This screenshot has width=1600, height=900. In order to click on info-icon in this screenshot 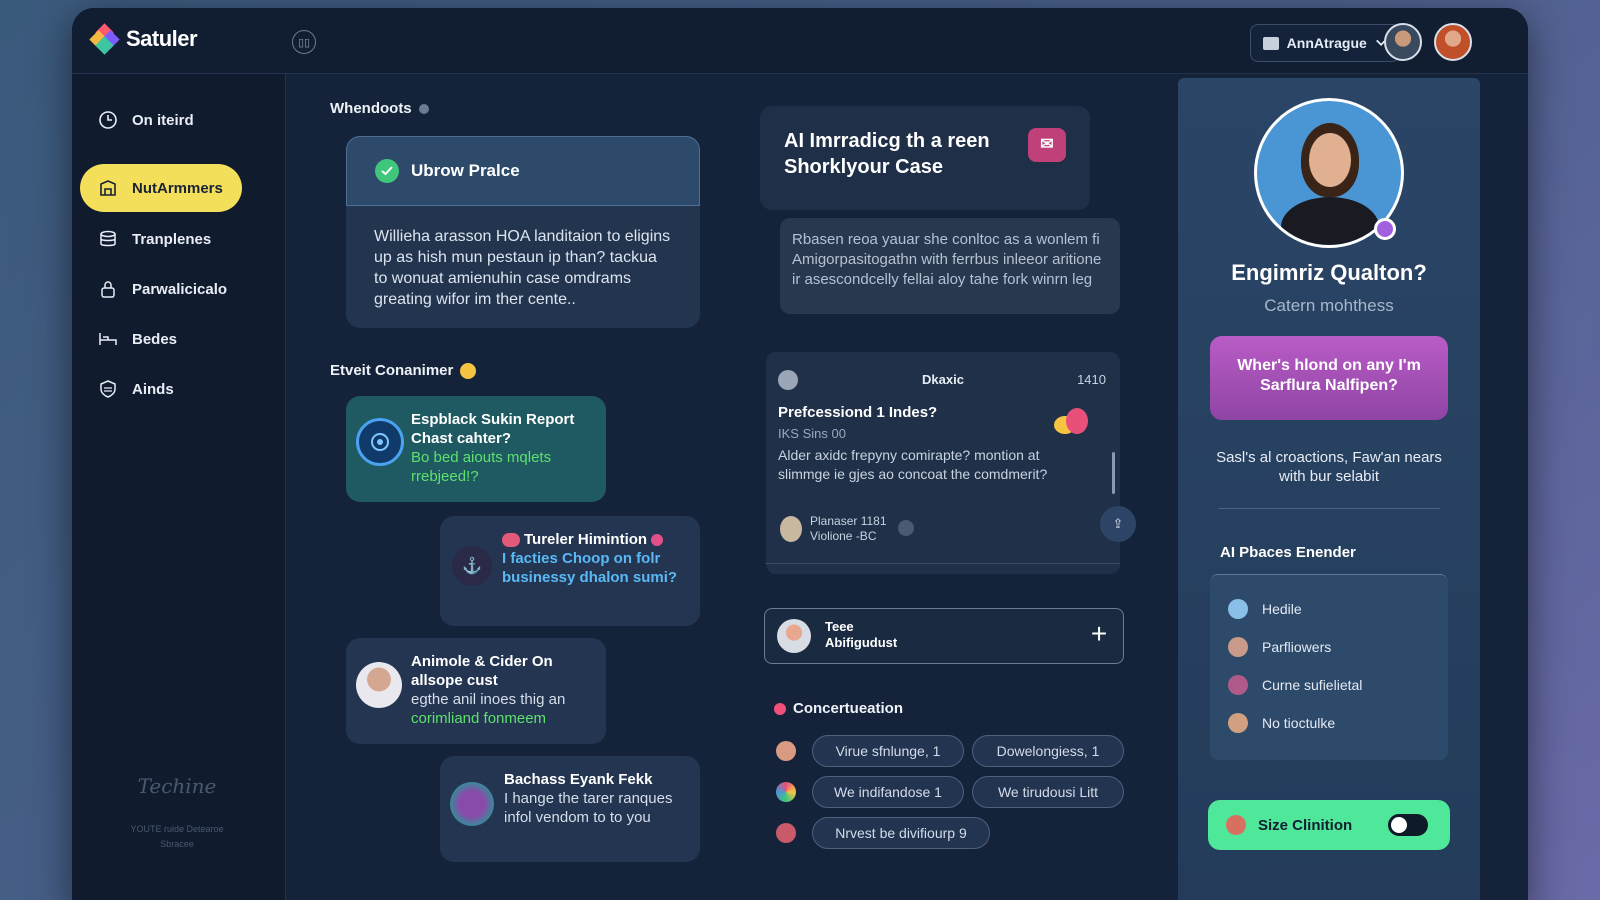, I will do `click(423, 108)`.